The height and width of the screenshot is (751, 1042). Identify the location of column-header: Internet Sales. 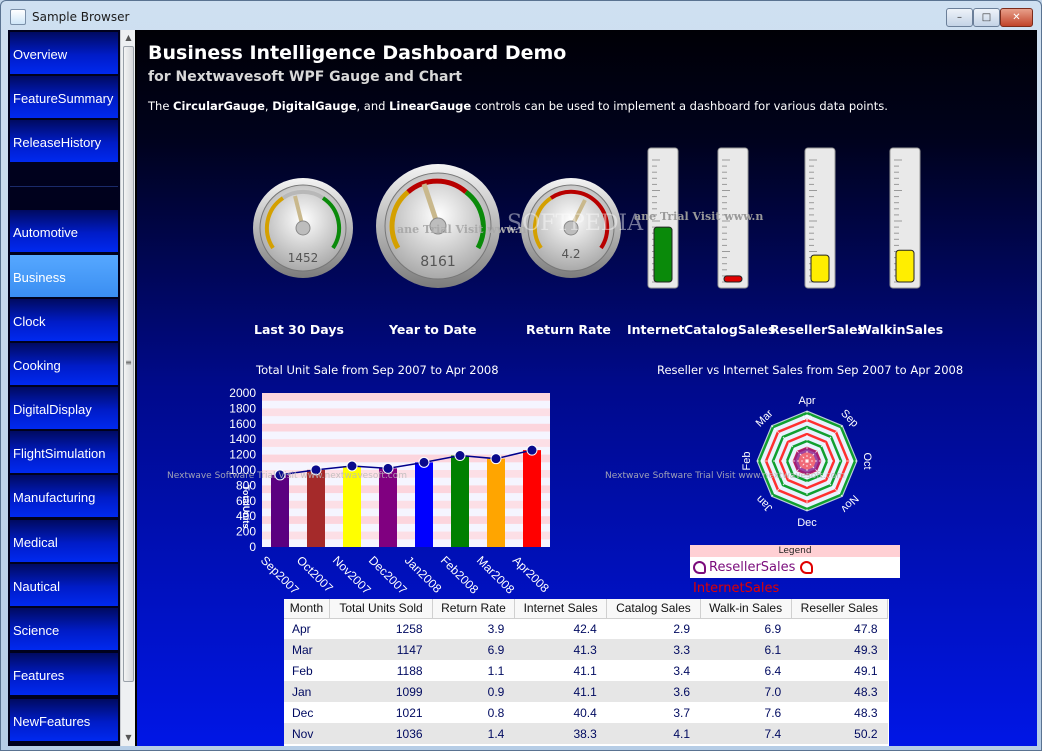
(561, 609).